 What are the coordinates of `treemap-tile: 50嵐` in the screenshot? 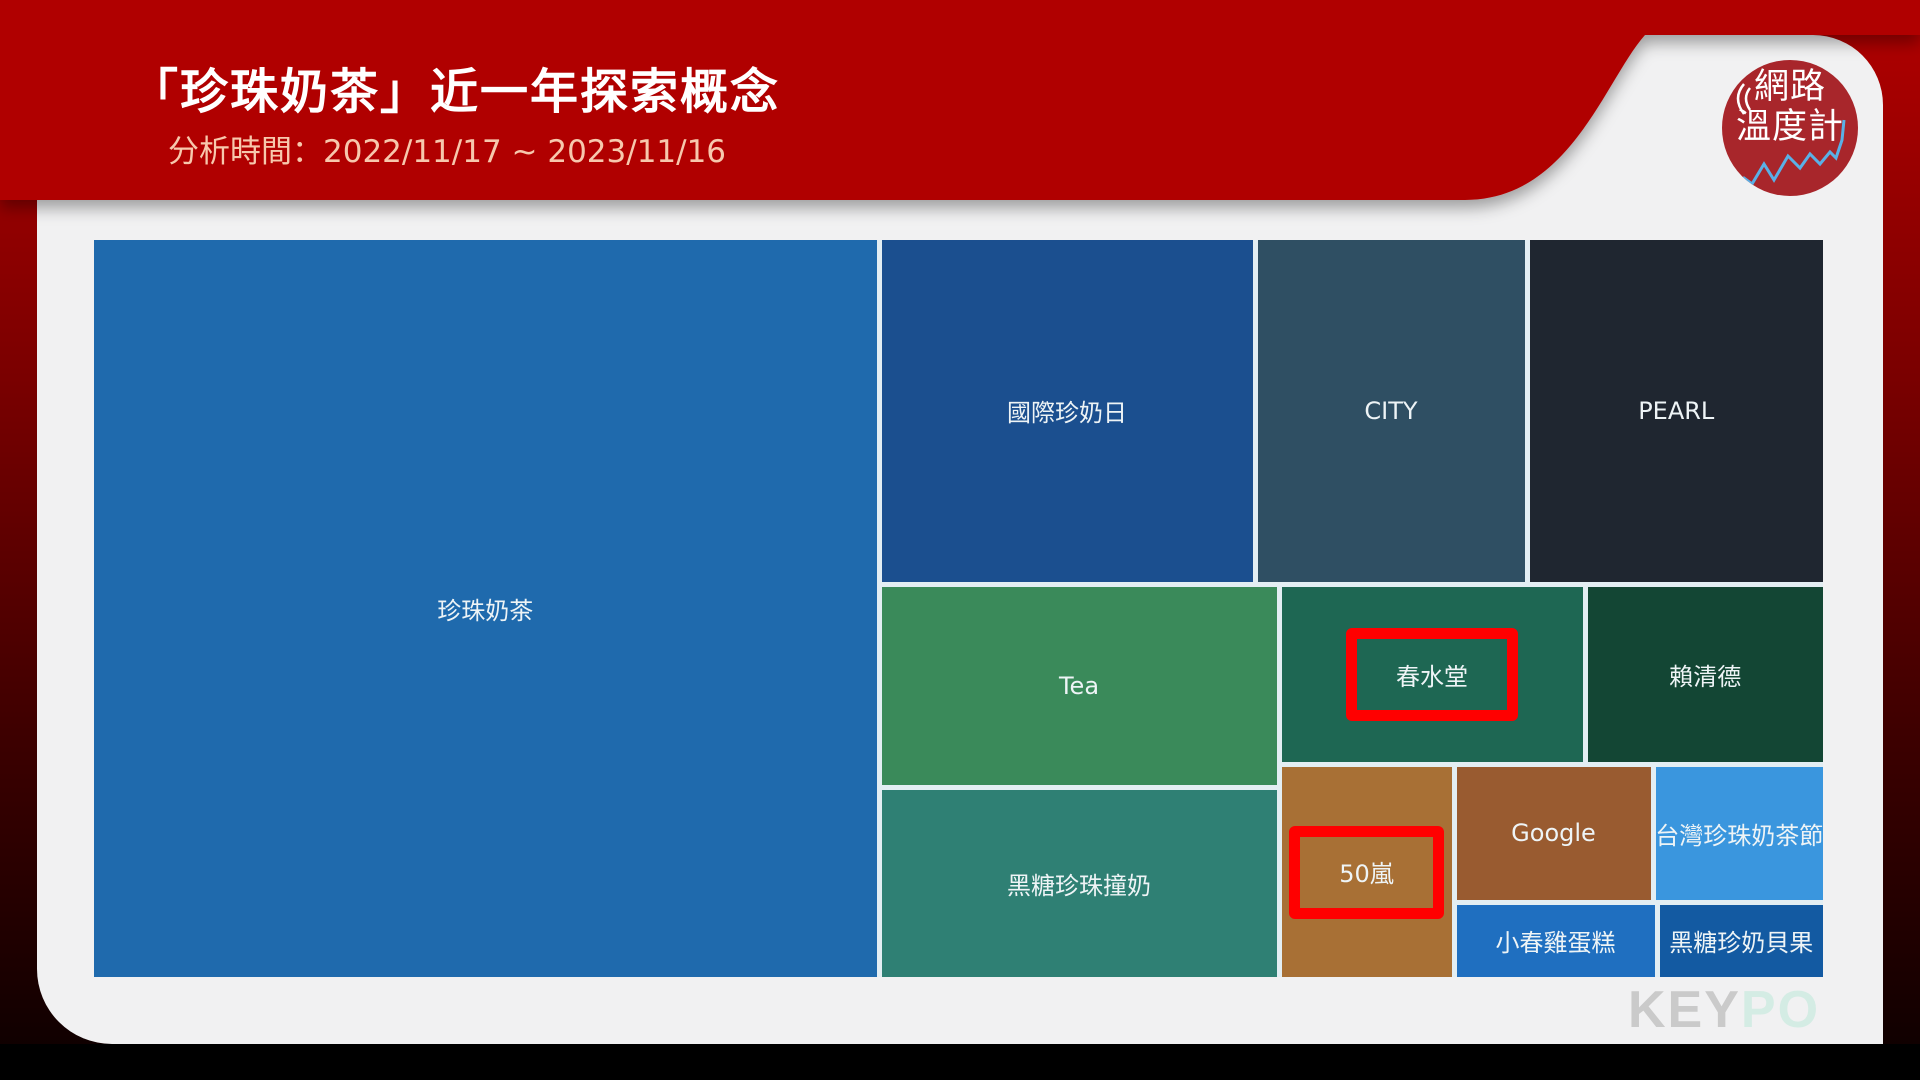 It's located at (1366, 871).